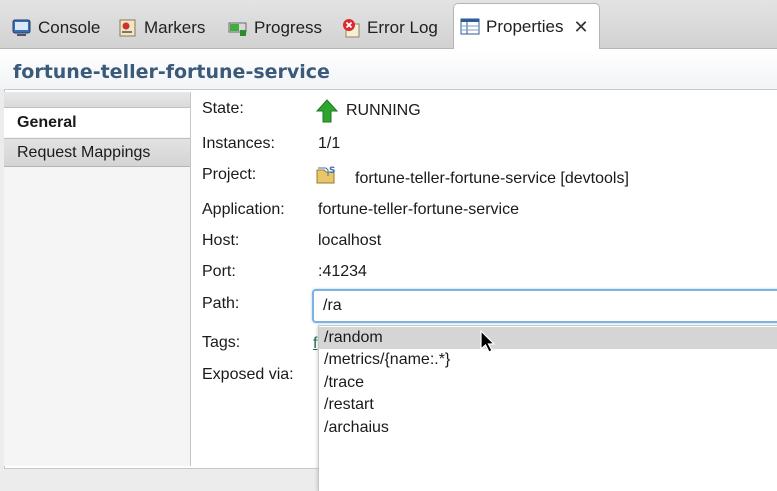  Describe the element at coordinates (488, 344) in the screenshot. I see `mouse-pointer-icon` at that location.